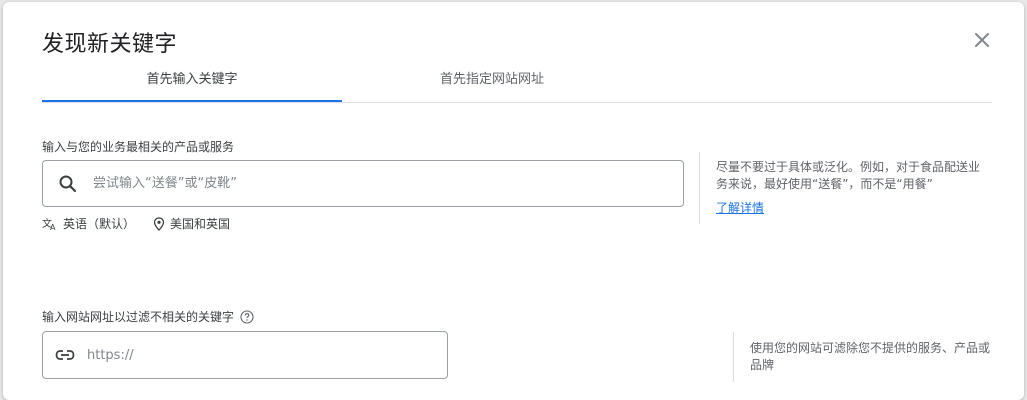 This screenshot has width=1027, height=400. Describe the element at coordinates (200, 224) in the screenshot. I see `location-label: 美国和英国` at that location.